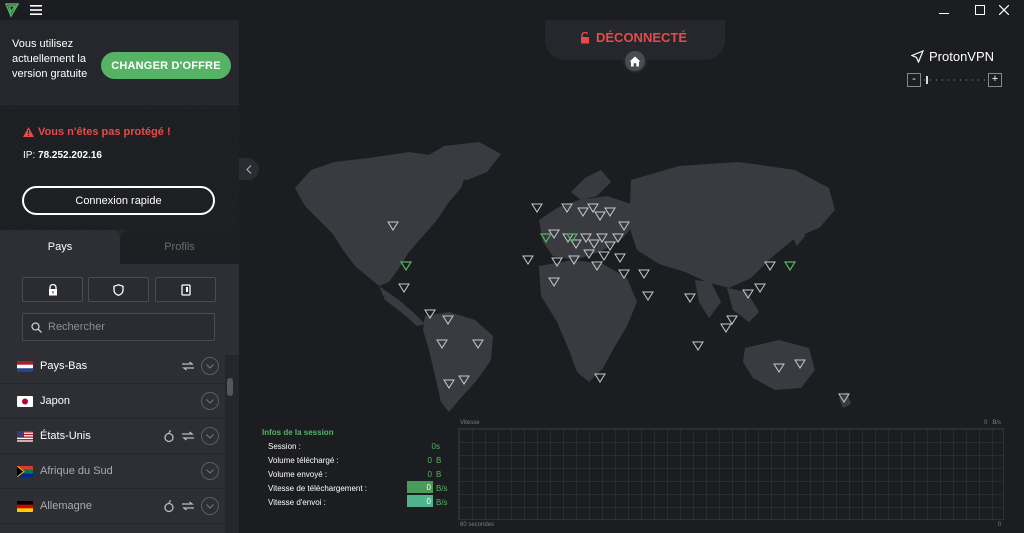 This screenshot has height=533, width=1024. Describe the element at coordinates (362, 446) in the screenshot. I see `session-row: Session : 0s` at that location.